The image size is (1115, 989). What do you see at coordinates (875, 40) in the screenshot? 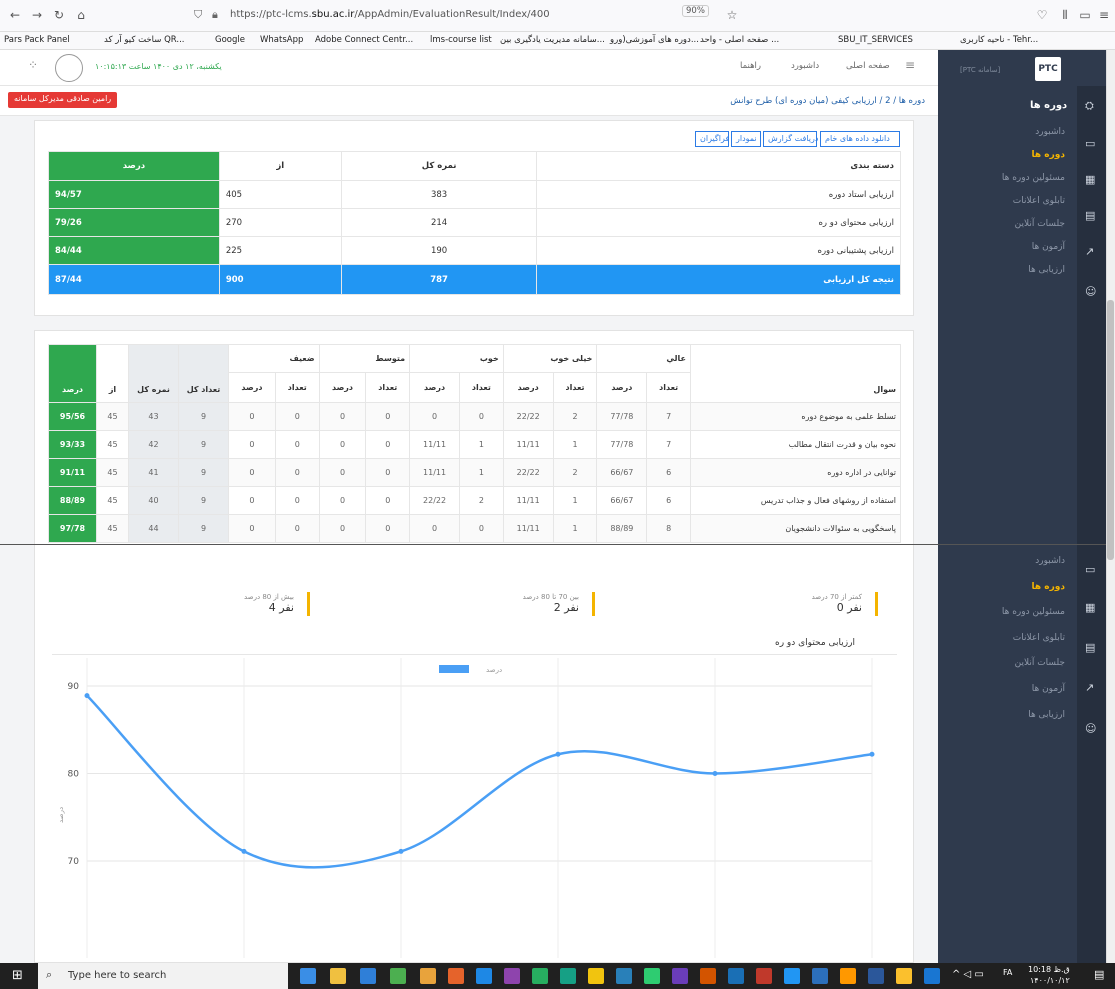
I see `bookmark-item: SBU_IT_SERVICES` at bounding box center [875, 40].